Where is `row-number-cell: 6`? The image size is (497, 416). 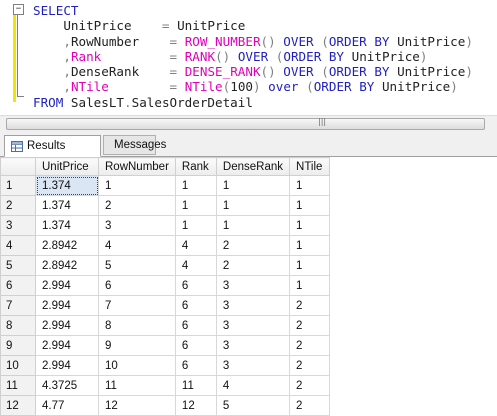
row-number-cell: 6 is located at coordinates (18, 285).